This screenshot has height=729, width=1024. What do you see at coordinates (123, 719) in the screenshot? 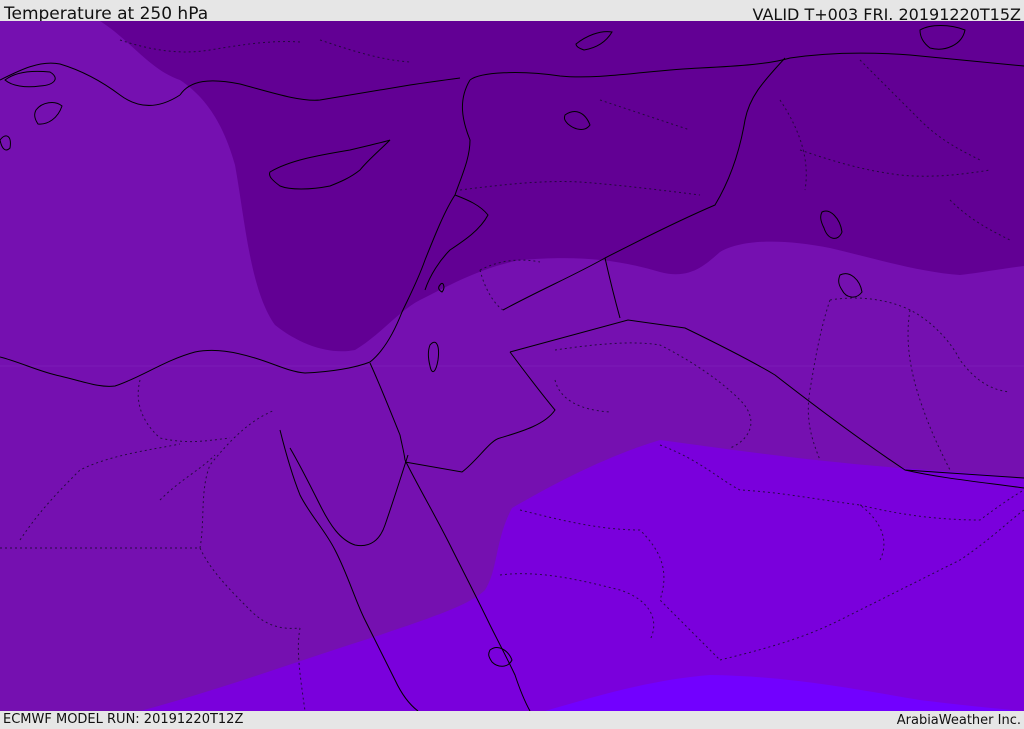
I see `model-run: ECMWF MODEL RUN: 20191220T12Z` at bounding box center [123, 719].